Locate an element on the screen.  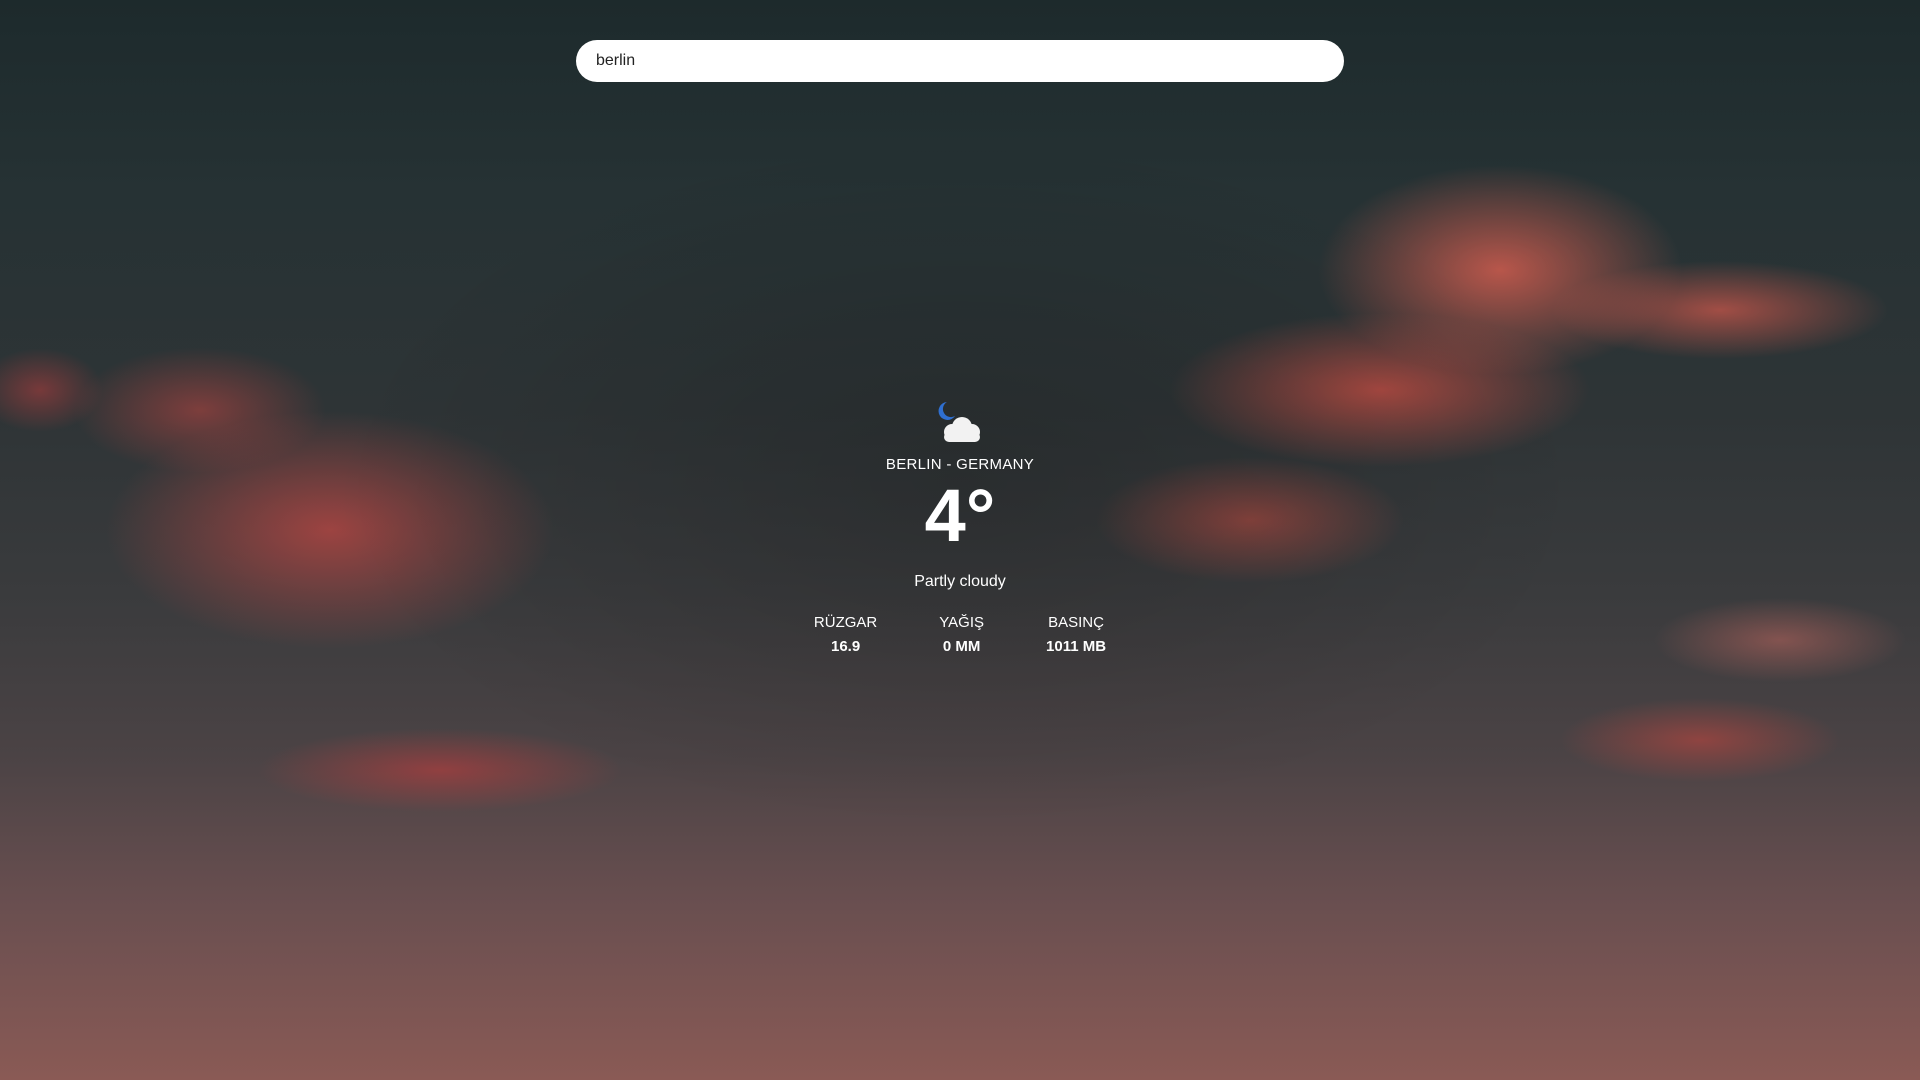
search-bar is located at coordinates (960, 61).